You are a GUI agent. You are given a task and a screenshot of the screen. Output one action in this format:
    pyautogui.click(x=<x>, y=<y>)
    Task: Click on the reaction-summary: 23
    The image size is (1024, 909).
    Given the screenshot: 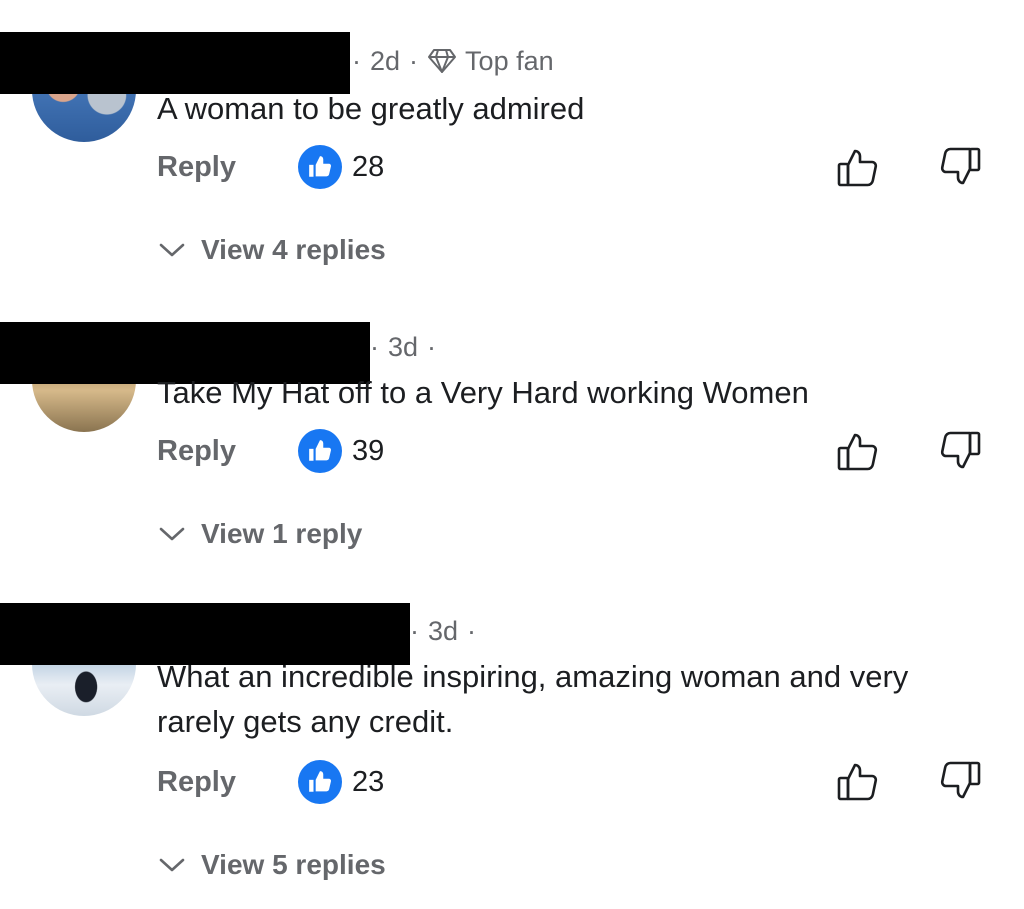 What is the action you would take?
    pyautogui.click(x=341, y=782)
    